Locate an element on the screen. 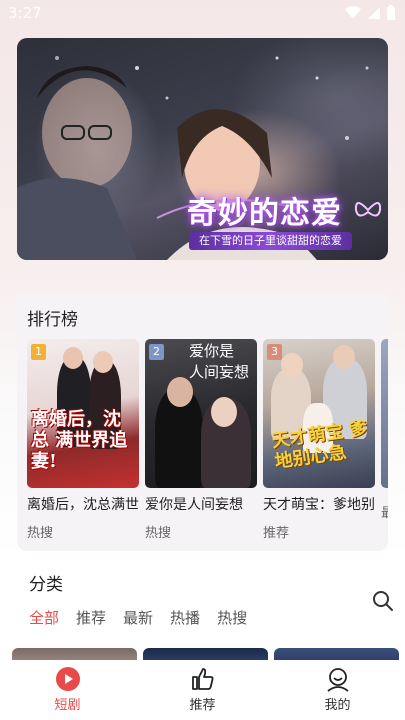  drama-tag: 推荐 is located at coordinates (276, 533).